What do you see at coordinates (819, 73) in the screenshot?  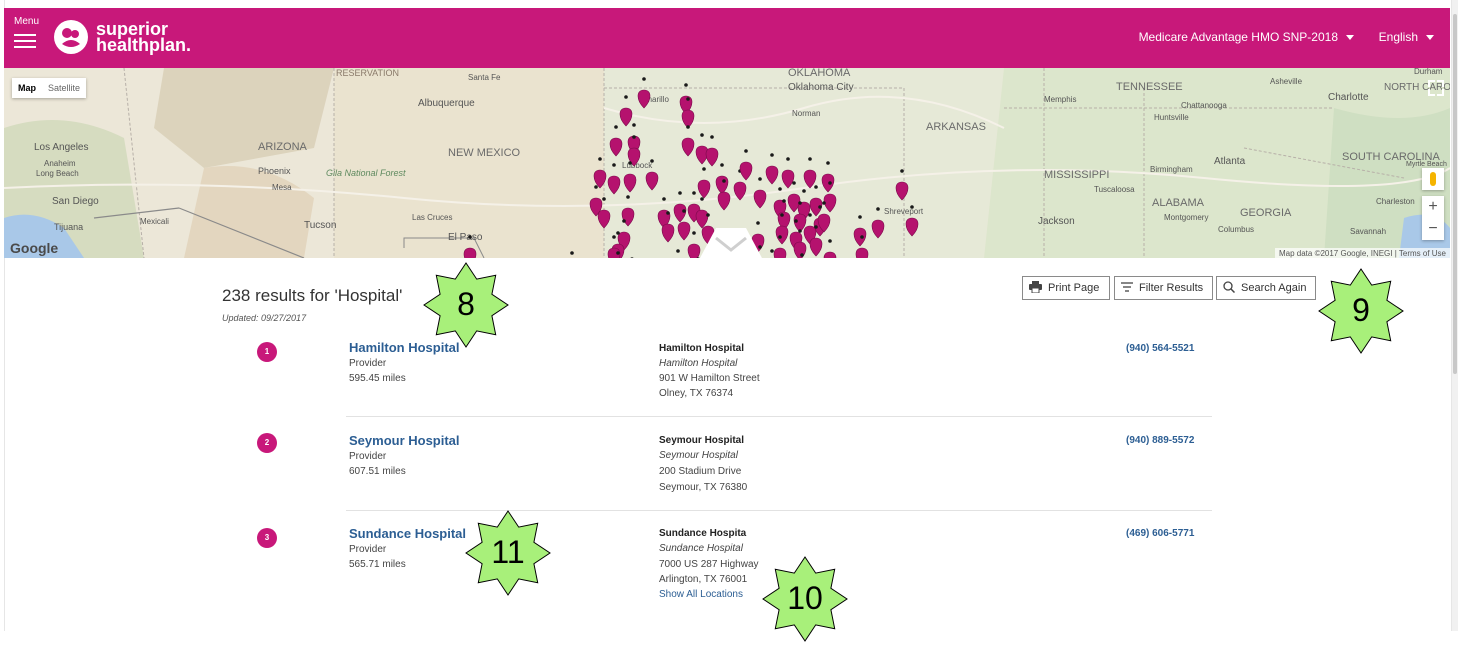 I see `svg-text: OKLAHOMA` at bounding box center [819, 73].